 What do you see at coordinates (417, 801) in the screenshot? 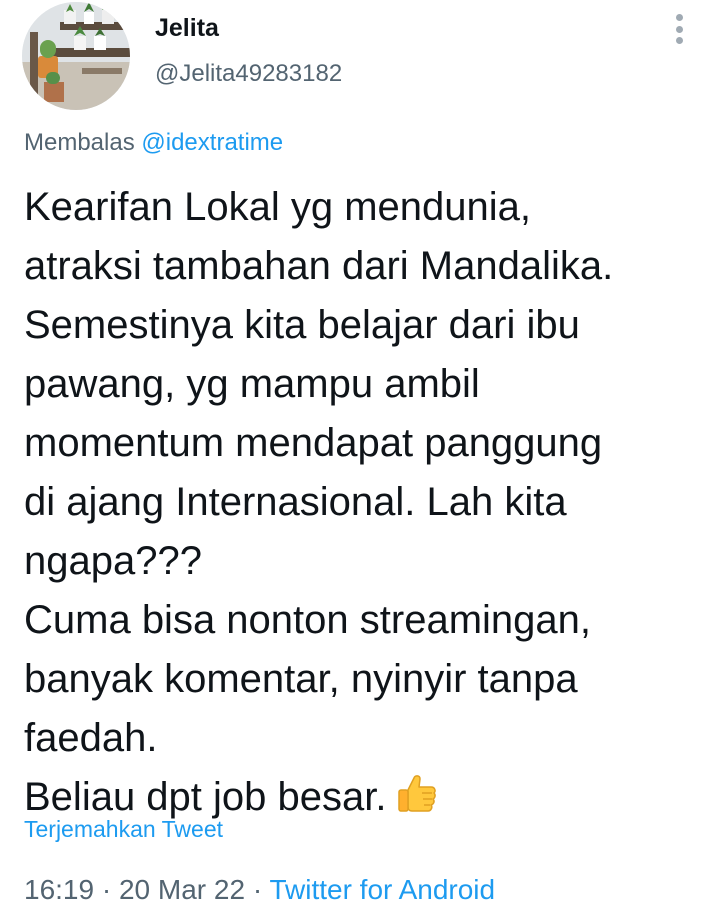
I see `thumbs-up-emoji-icon` at bounding box center [417, 801].